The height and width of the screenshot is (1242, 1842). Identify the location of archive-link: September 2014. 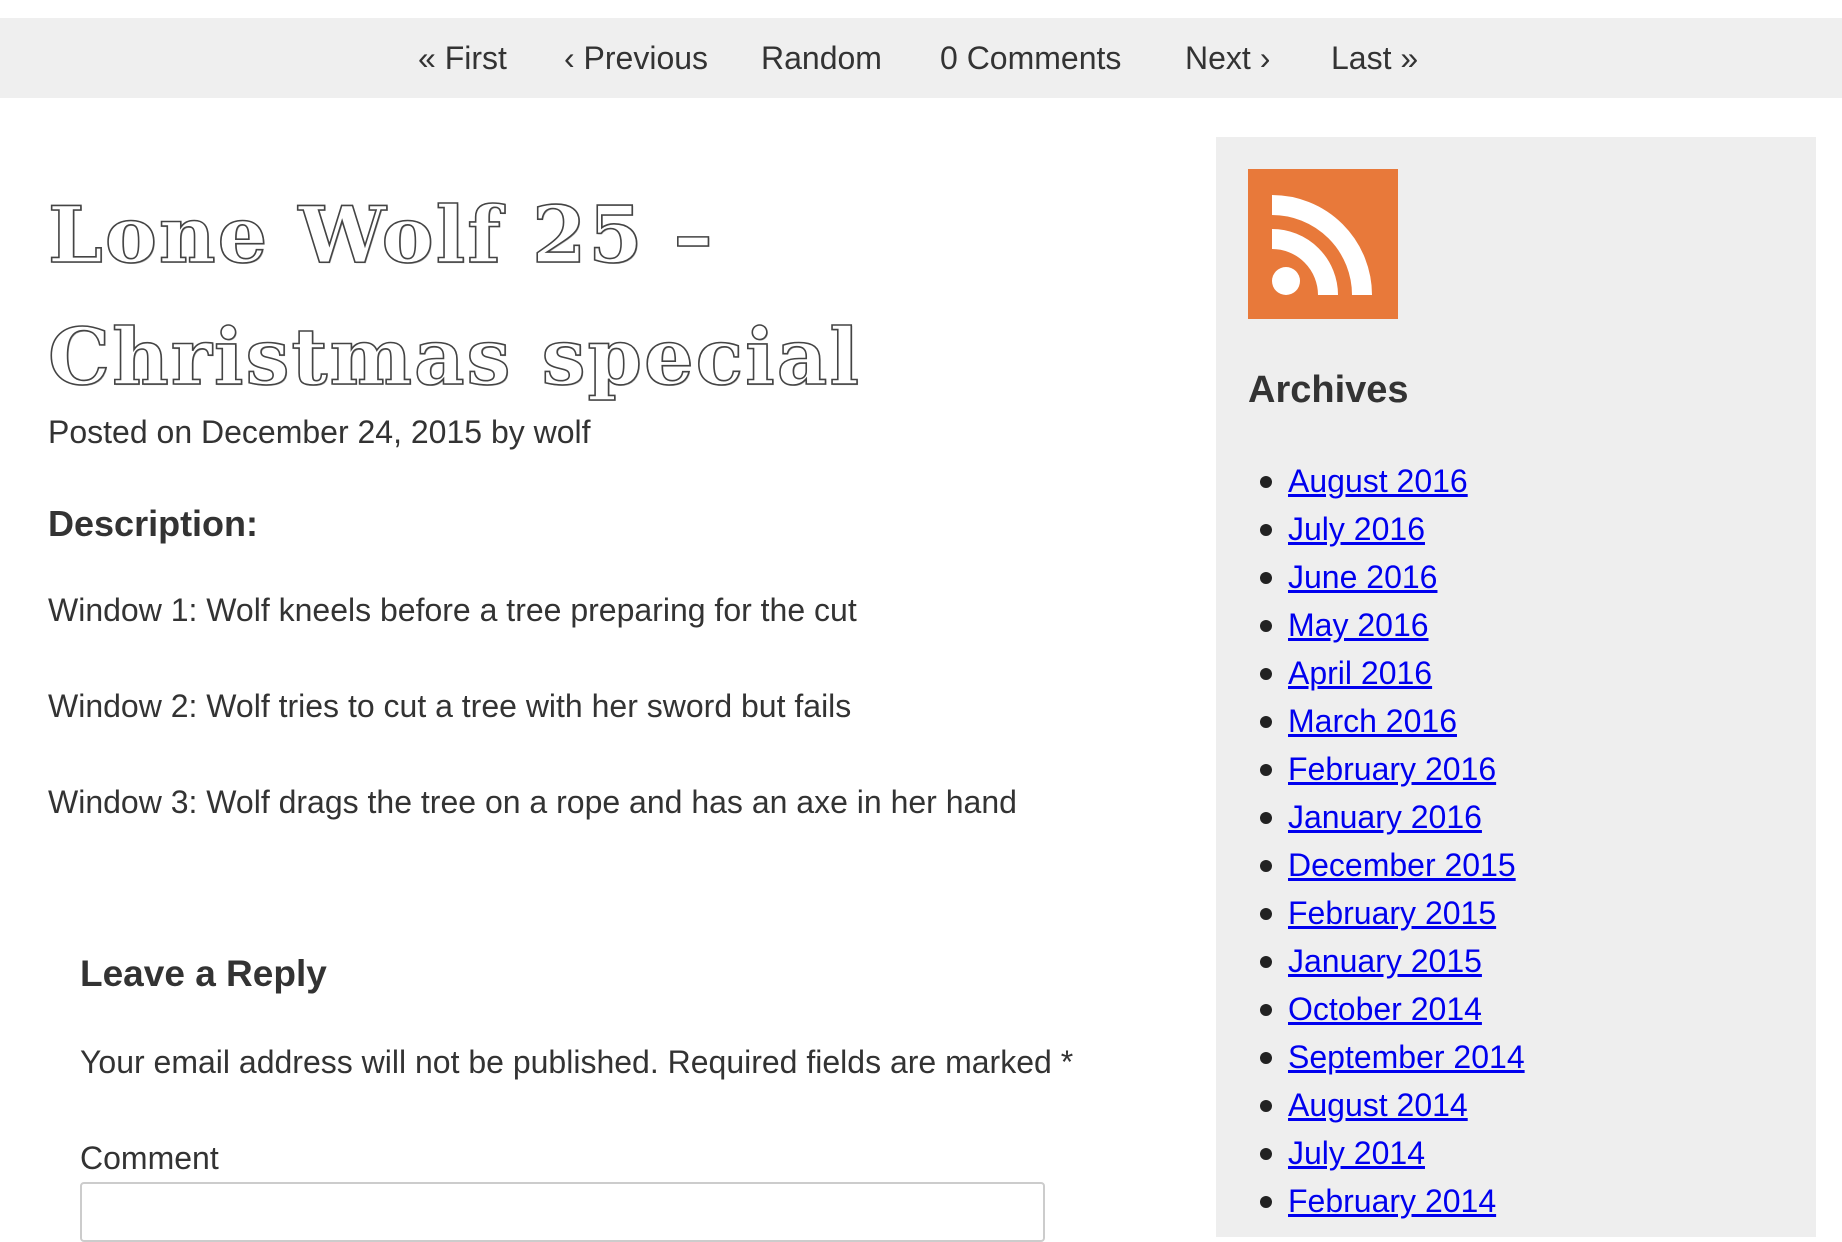
(1406, 1057).